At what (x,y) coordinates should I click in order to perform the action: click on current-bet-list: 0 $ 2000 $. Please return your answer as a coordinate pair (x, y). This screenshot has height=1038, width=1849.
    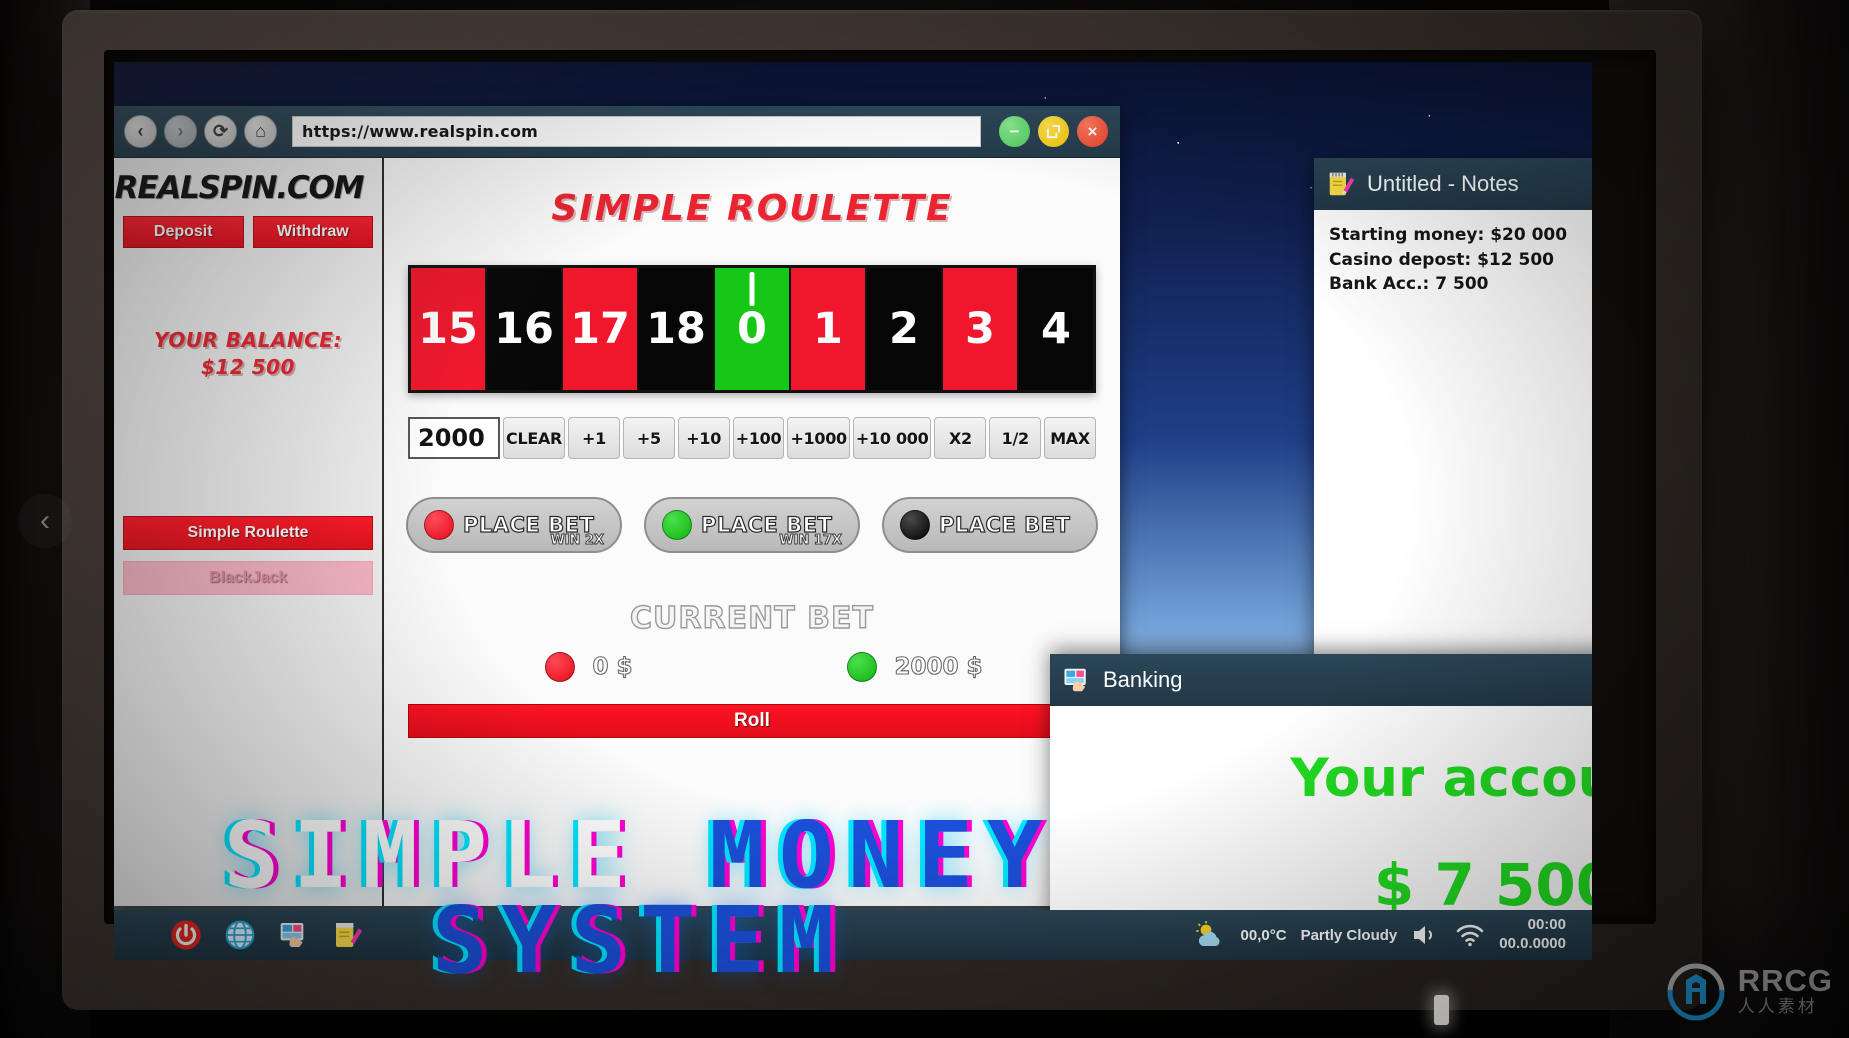
    Looking at the image, I should click on (752, 667).